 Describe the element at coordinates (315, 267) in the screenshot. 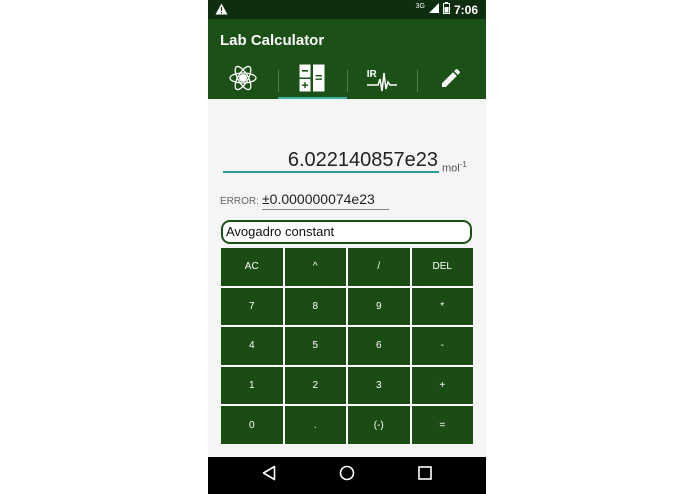

I see `key-power: ^` at that location.